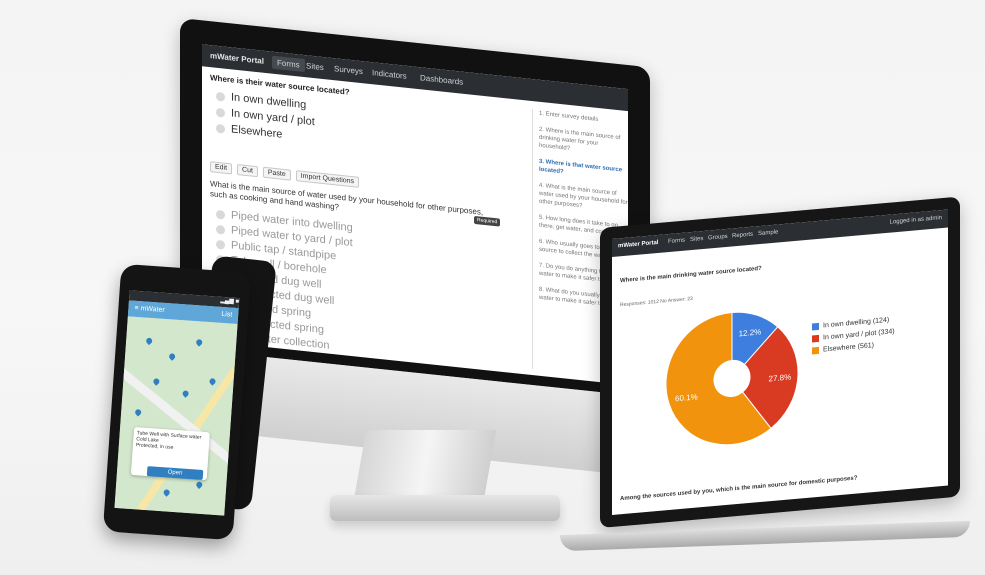 This screenshot has width=985, height=575. I want to click on tab-dashboards: Dashboards, so click(441, 80).